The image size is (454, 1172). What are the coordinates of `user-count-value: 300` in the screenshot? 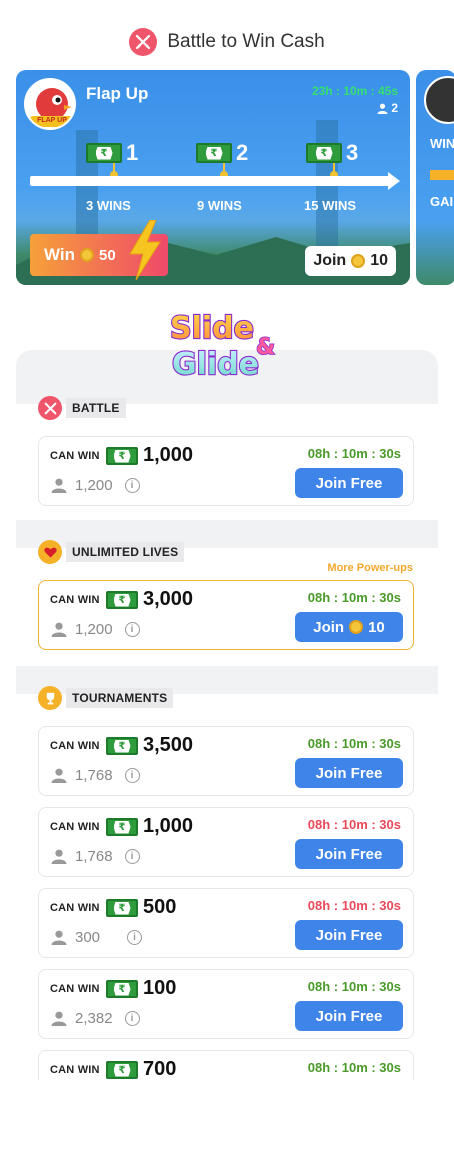 It's located at (88, 937).